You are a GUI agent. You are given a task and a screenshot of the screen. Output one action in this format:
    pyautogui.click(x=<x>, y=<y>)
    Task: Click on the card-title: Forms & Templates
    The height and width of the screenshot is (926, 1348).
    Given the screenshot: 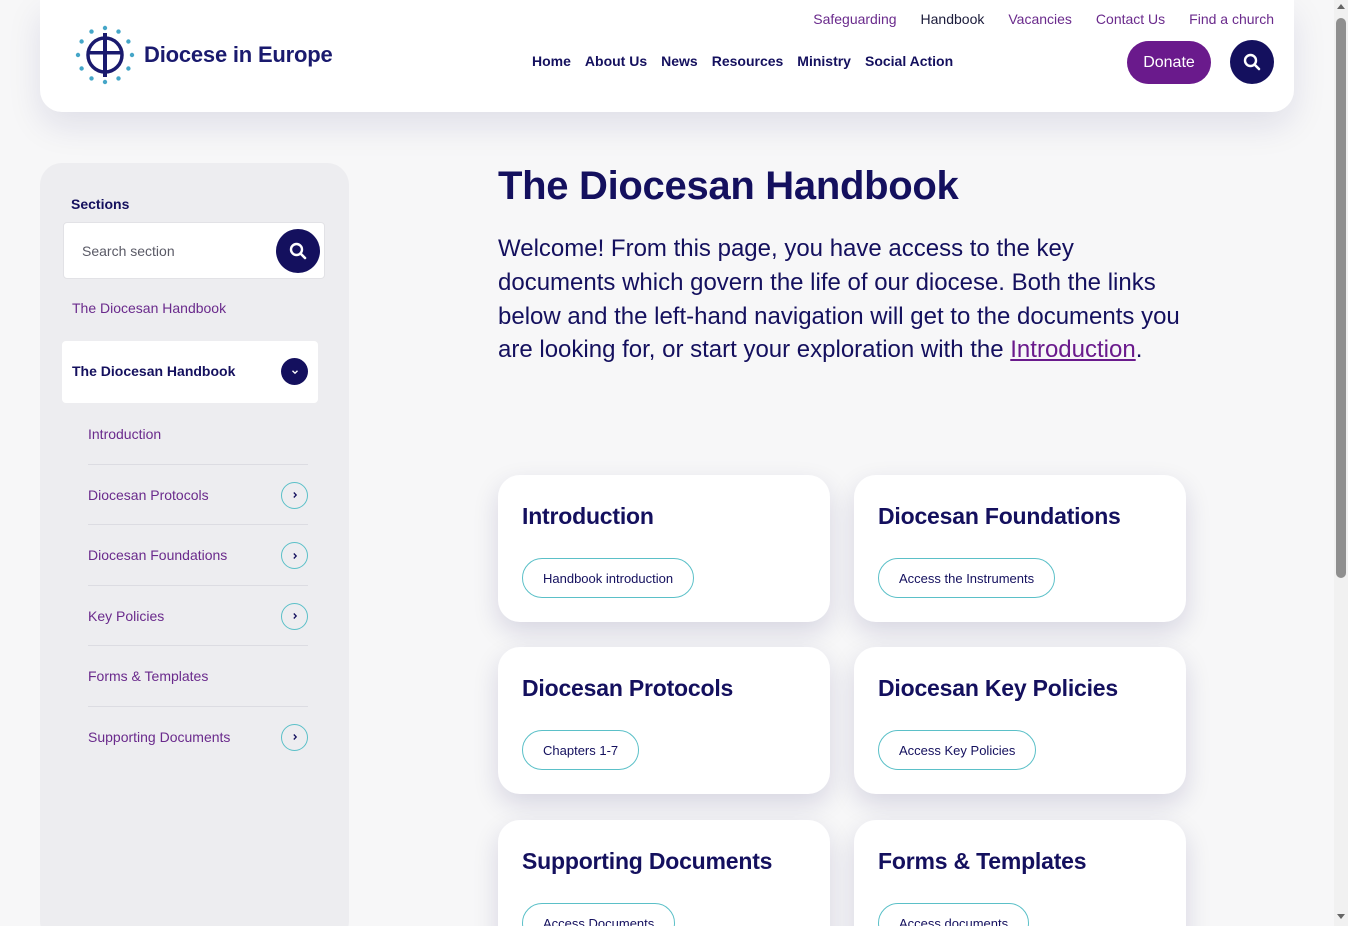 What is the action you would take?
    pyautogui.click(x=982, y=861)
    